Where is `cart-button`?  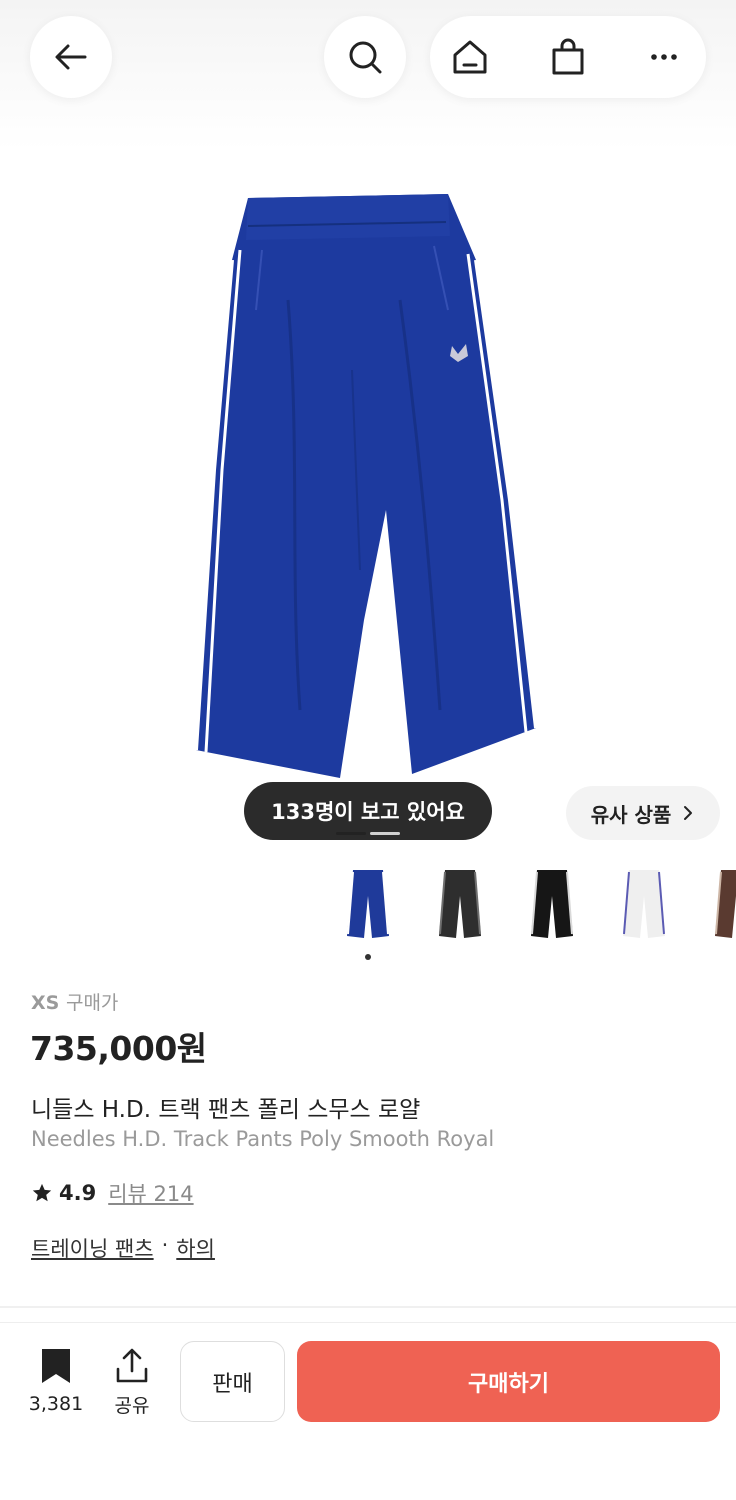
cart-button is located at coordinates (568, 57).